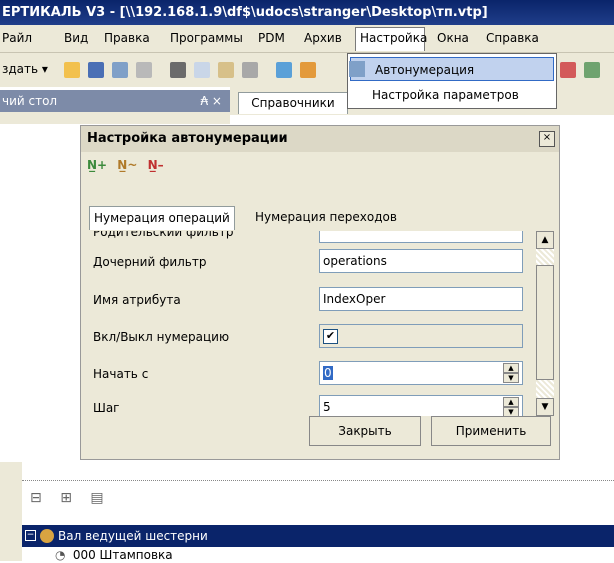 The height and width of the screenshot is (563, 614). Describe the element at coordinates (47, 536) in the screenshot. I see `assembly-icon` at that location.